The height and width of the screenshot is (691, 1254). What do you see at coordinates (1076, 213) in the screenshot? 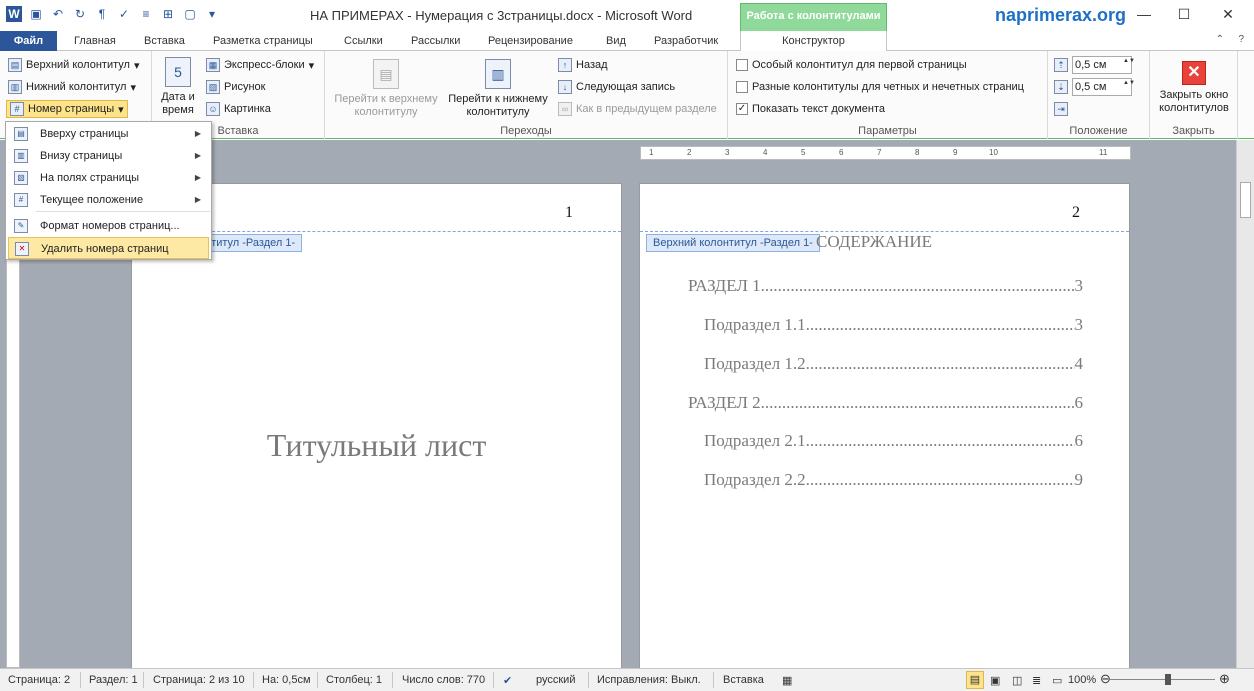
I see `page-number-2: 2` at bounding box center [1076, 213].